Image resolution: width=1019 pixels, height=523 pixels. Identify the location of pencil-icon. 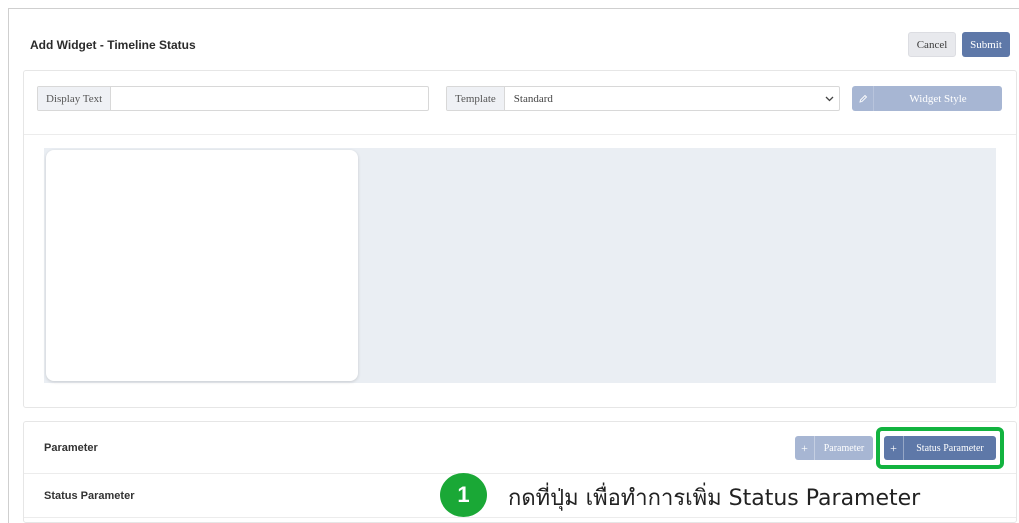
(863, 98).